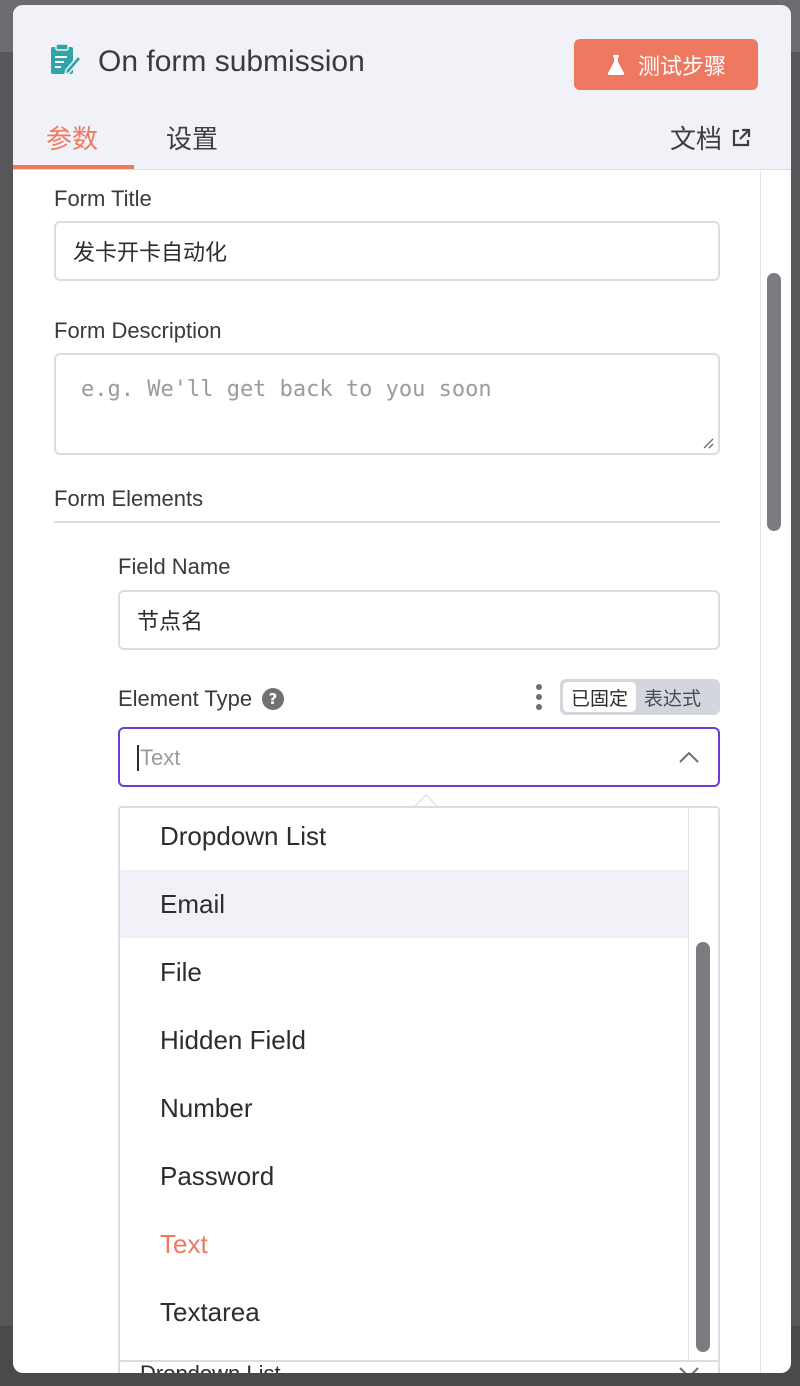  Describe the element at coordinates (129, 498) in the screenshot. I see `form-elements-label: Form Elements` at that location.